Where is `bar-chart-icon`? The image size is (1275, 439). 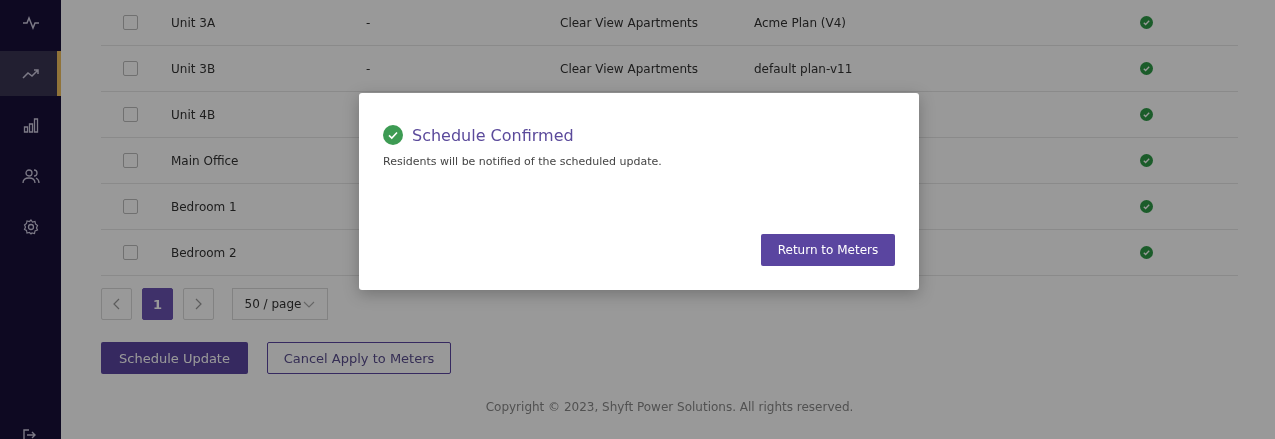 bar-chart-icon is located at coordinates (30, 124).